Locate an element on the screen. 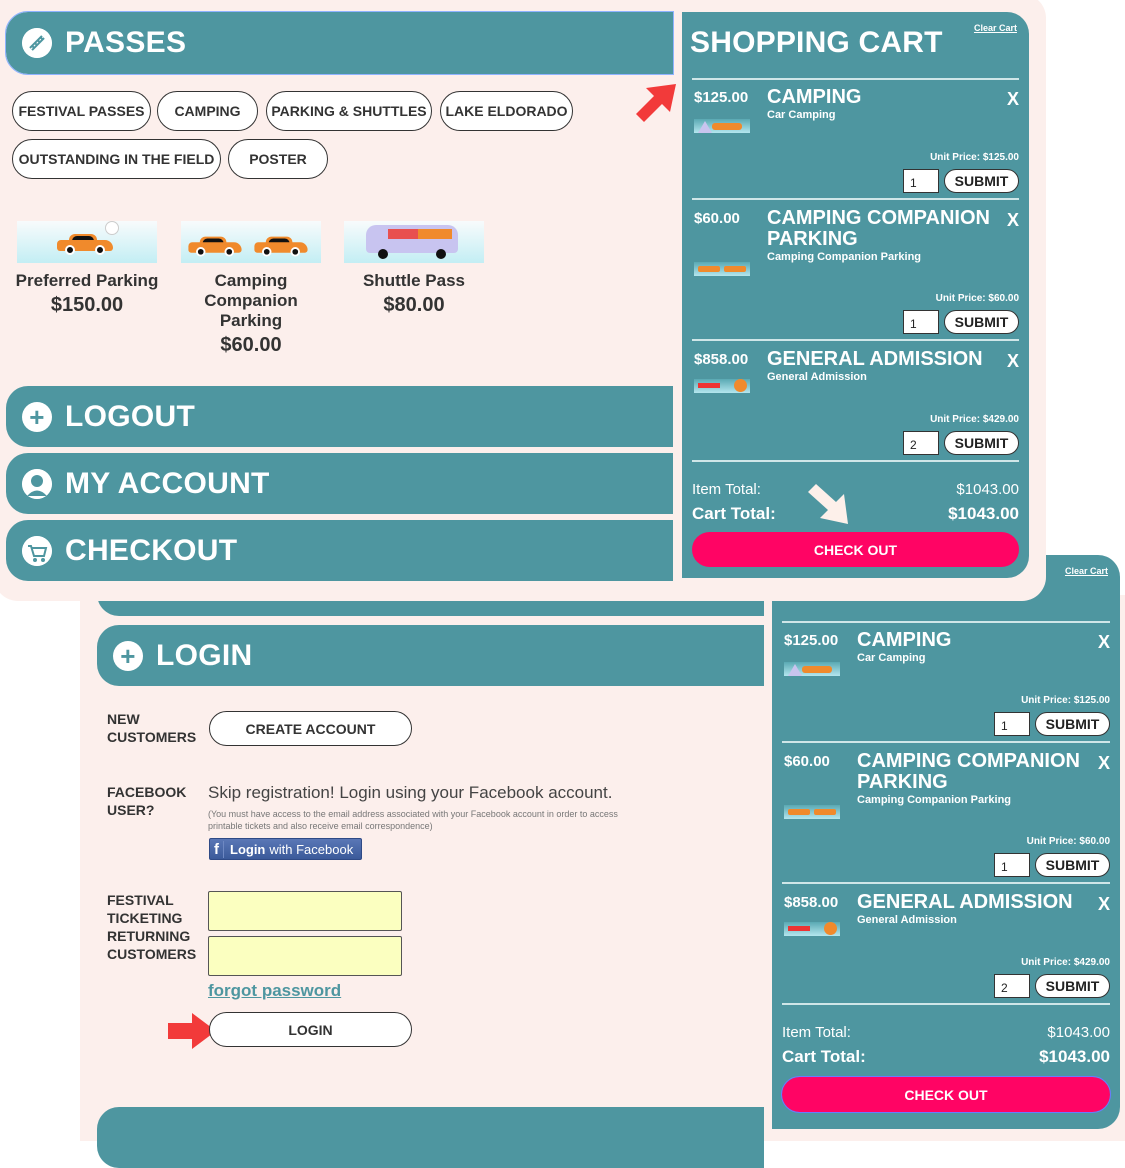 The height and width of the screenshot is (1168, 1125). cart-totals: Item Total: $1043.00 Cart Total: $1043.00 is located at coordinates (855, 502).